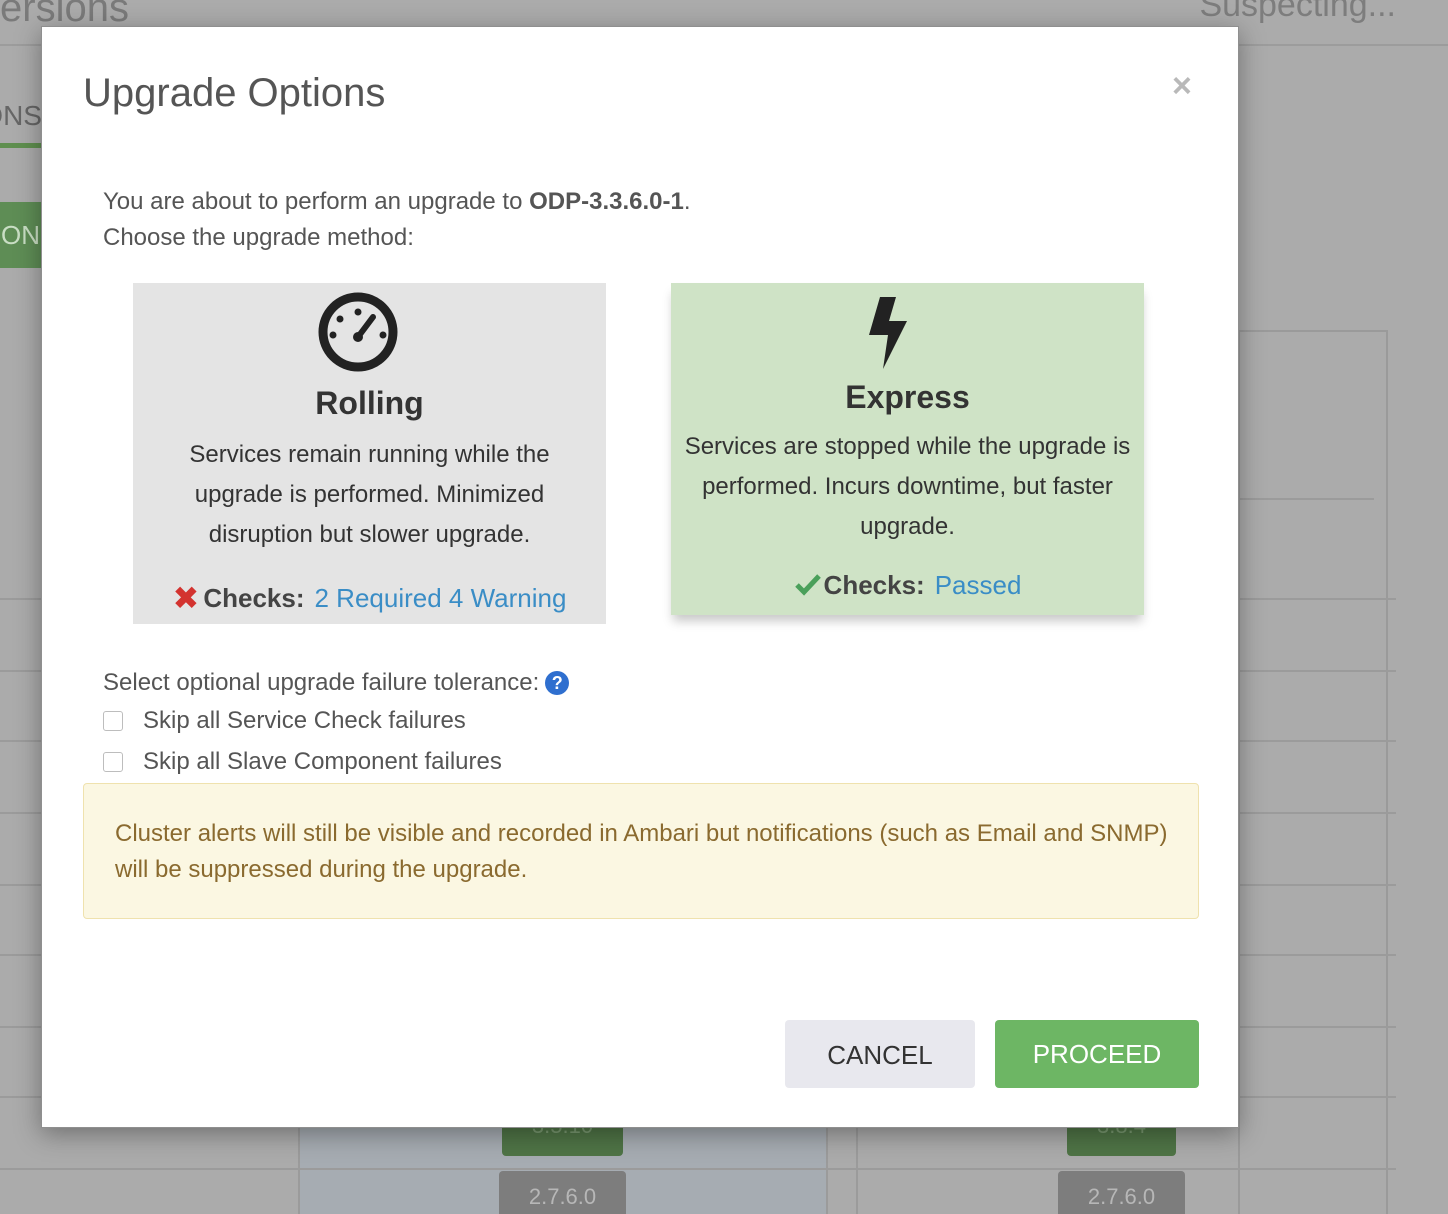 Image resolution: width=1448 pixels, height=1214 pixels. What do you see at coordinates (21, 124) in the screenshot?
I see `background-tab: IONS` at bounding box center [21, 124].